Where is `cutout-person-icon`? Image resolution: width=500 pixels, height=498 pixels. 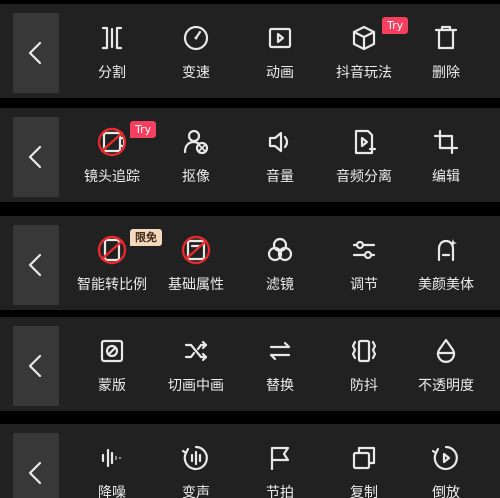
cutout-person-icon is located at coordinates (196, 142).